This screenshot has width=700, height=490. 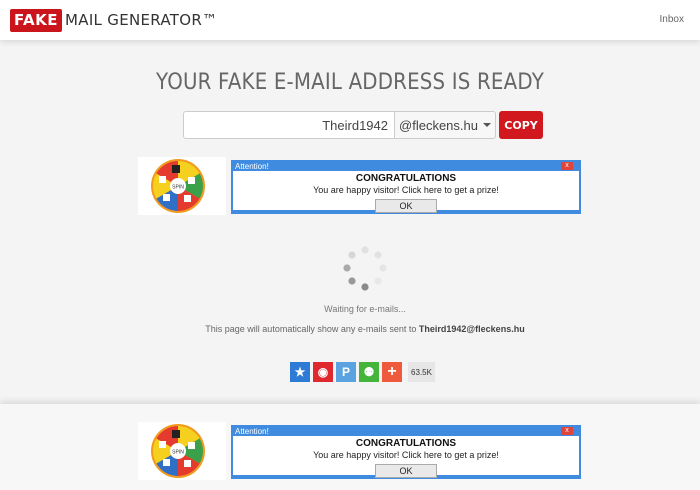 I want to click on logo-text: MAIL GENERATOR™, so click(x=141, y=20).